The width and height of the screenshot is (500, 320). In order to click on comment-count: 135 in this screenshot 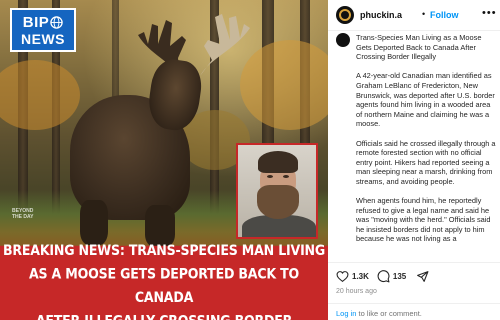, I will do `click(399, 276)`.